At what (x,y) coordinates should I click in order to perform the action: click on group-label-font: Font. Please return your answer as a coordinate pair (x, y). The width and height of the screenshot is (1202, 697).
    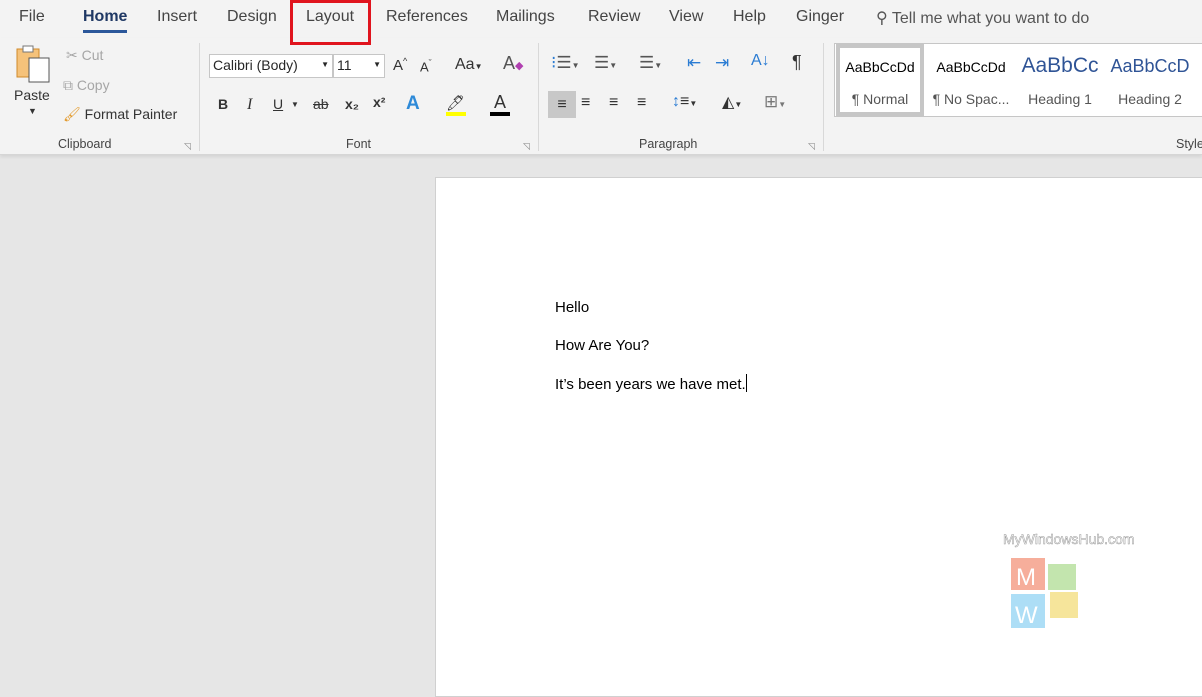
    Looking at the image, I should click on (359, 144).